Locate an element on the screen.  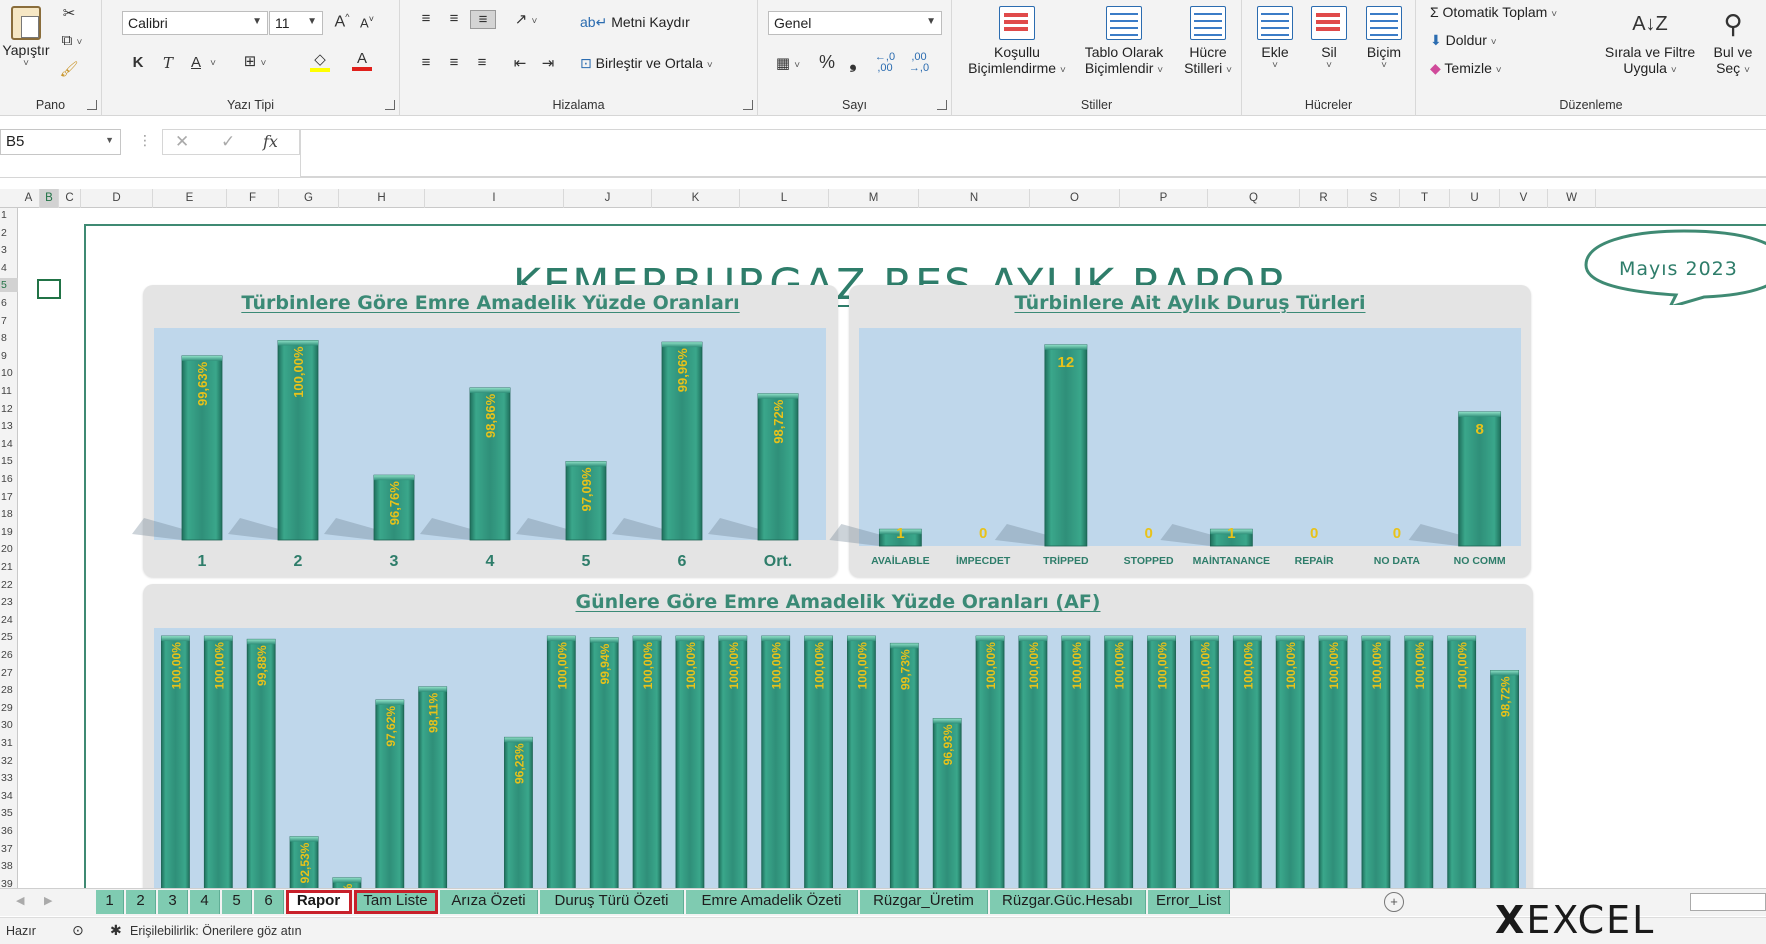
row-header: 10 is located at coordinates (9, 373).